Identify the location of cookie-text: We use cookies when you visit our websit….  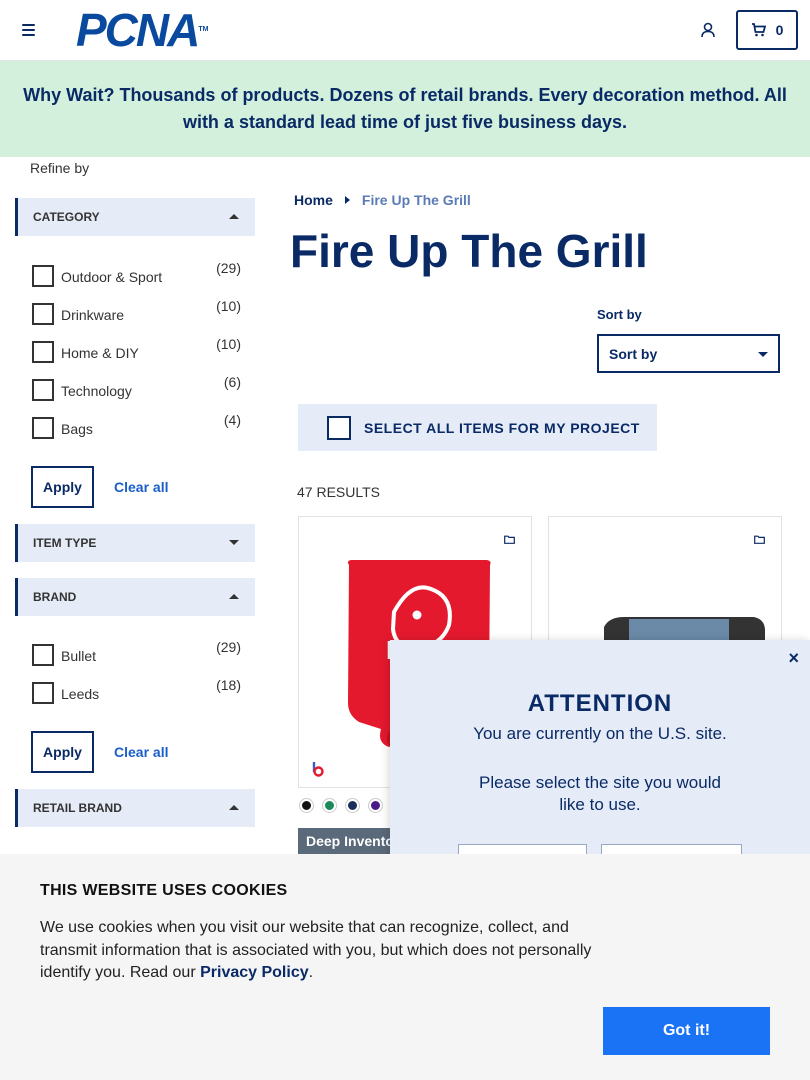
(322, 951).